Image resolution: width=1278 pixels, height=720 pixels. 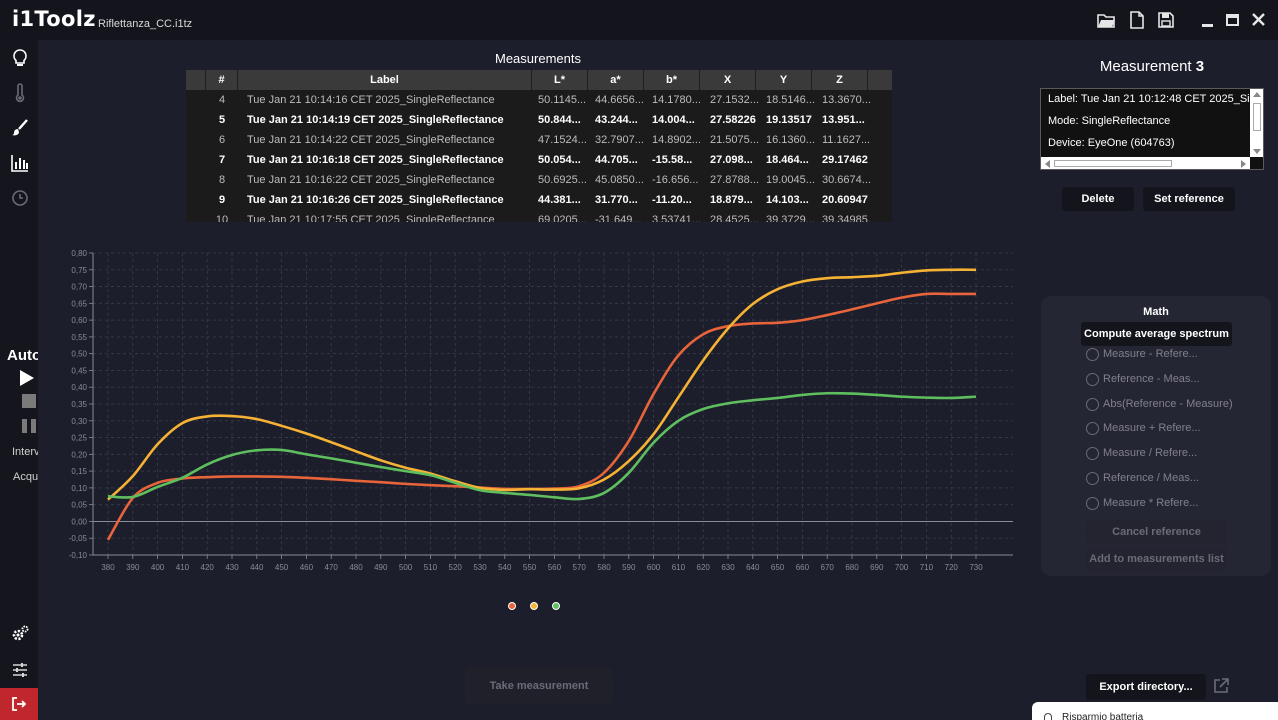 What do you see at coordinates (1221, 686) in the screenshot?
I see `external-link-icon` at bounding box center [1221, 686].